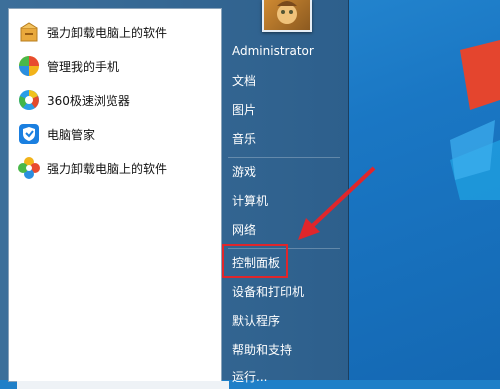 Image resolution: width=500 pixels, height=389 pixels. Describe the element at coordinates (114, 134) in the screenshot. I see `program-item-pc-manager: 电脑管家` at that location.